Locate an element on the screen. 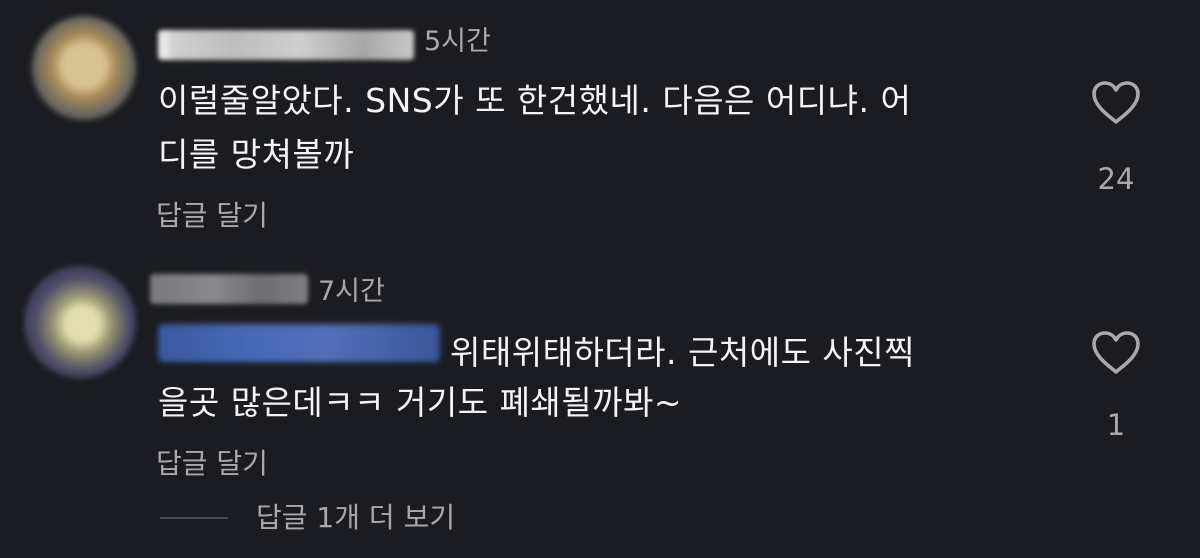  like-count: 1 is located at coordinates (1116, 425).